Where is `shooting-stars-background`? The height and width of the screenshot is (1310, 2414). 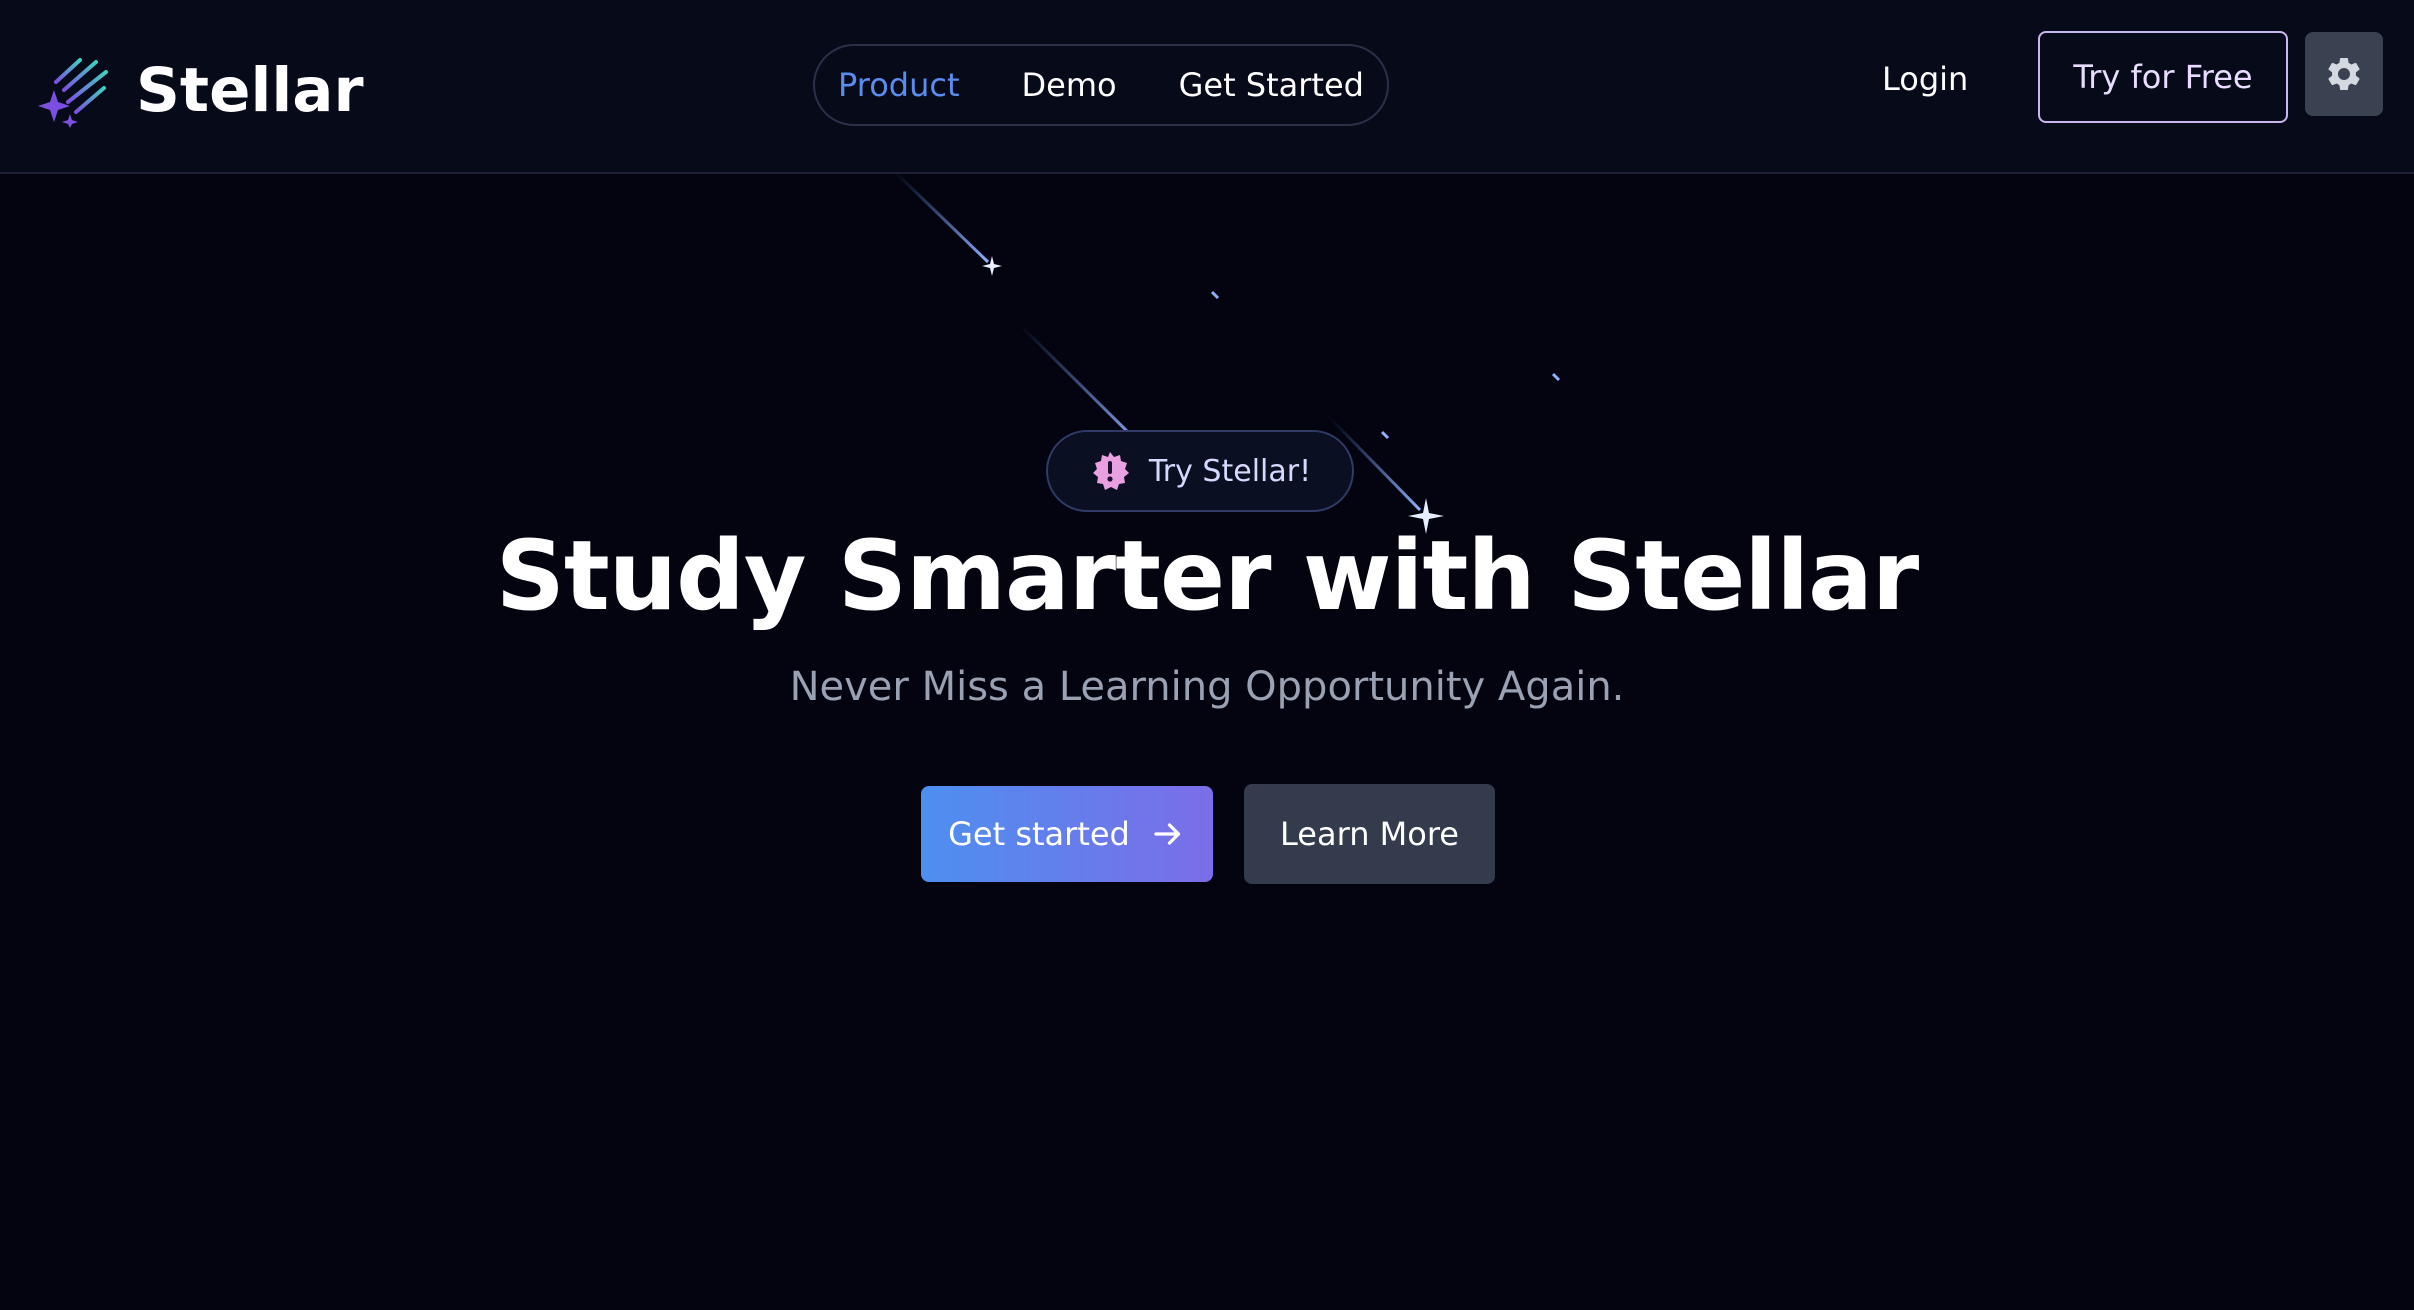
shooting-stars-background is located at coordinates (1227, 352).